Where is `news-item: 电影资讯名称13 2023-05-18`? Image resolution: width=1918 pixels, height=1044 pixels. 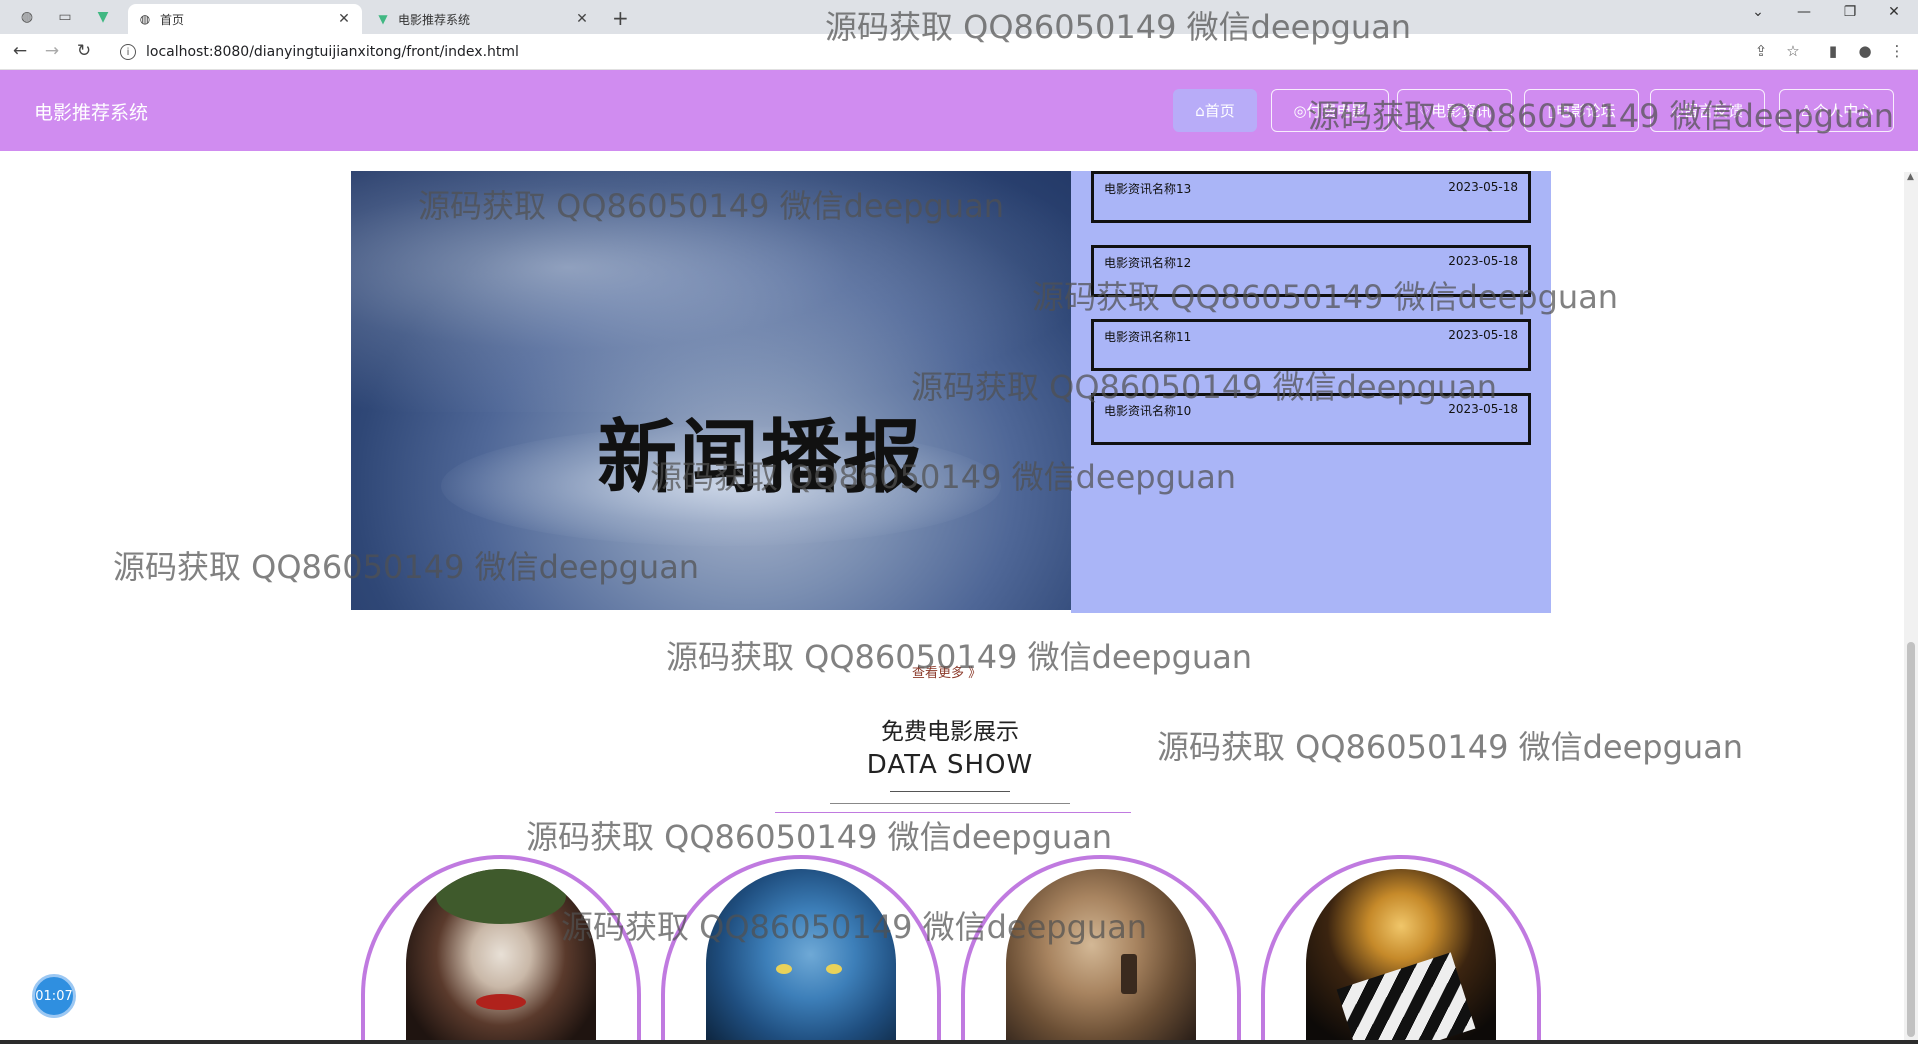
news-item: 电影资讯名称13 2023-05-18 is located at coordinates (1311, 197).